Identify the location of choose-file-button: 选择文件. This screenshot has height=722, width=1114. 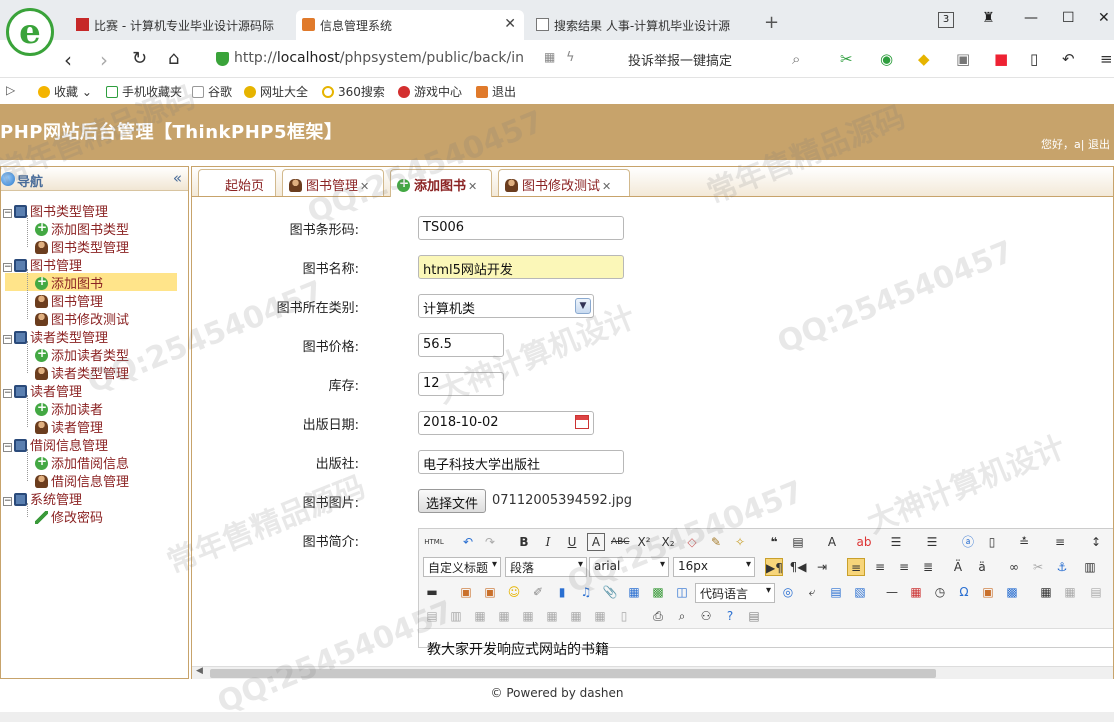
(452, 501).